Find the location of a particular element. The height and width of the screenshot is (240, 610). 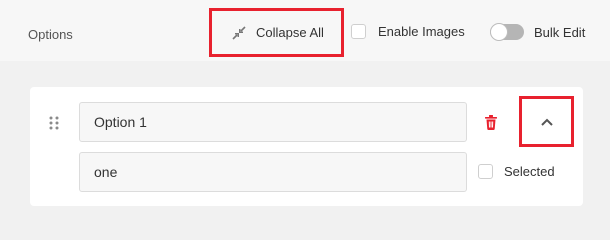

enable-images-label: Enable Images is located at coordinates (421, 31).